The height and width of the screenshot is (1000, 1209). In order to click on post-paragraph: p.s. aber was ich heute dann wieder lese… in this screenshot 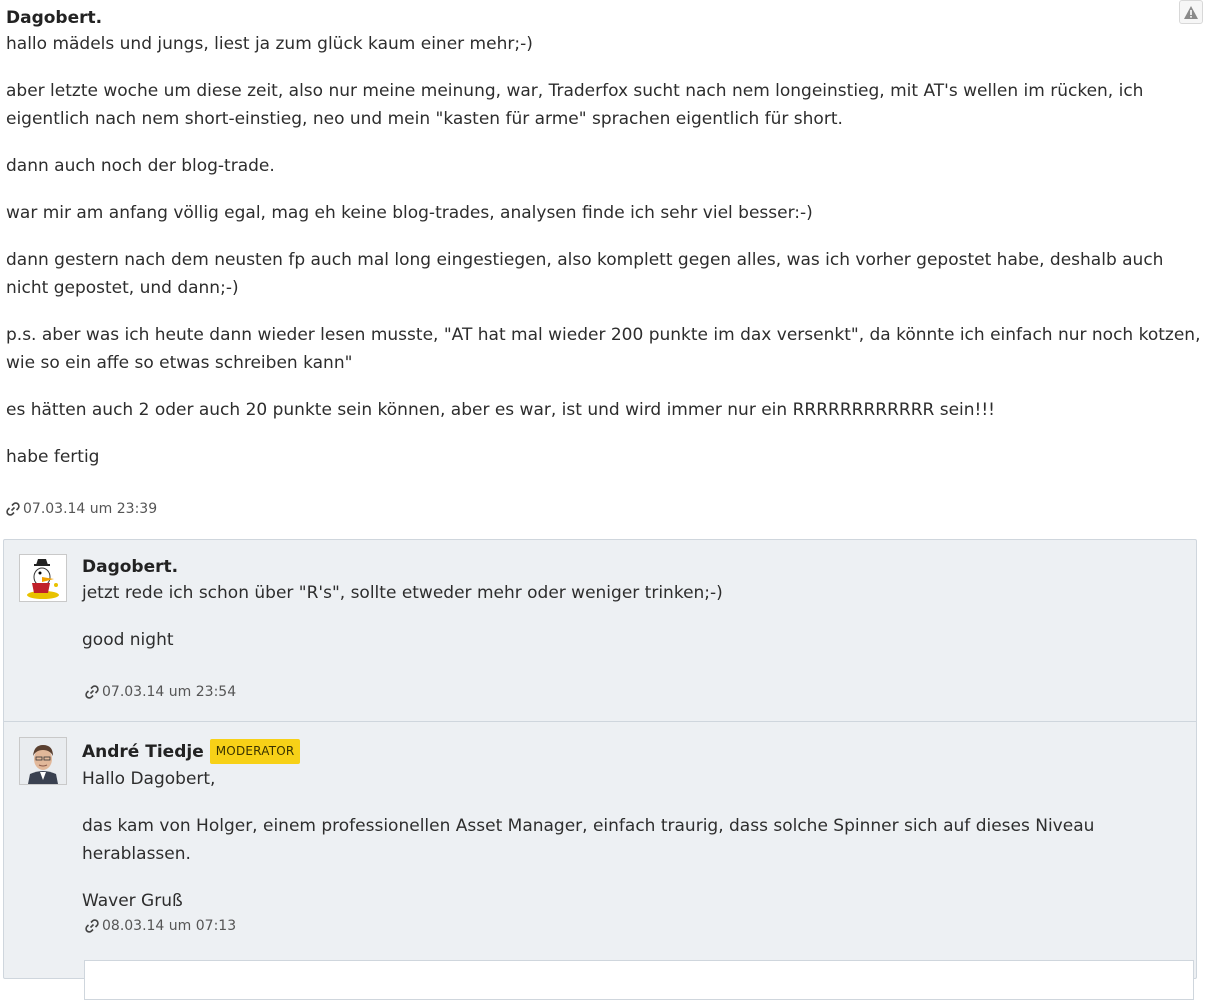, I will do `click(603, 349)`.